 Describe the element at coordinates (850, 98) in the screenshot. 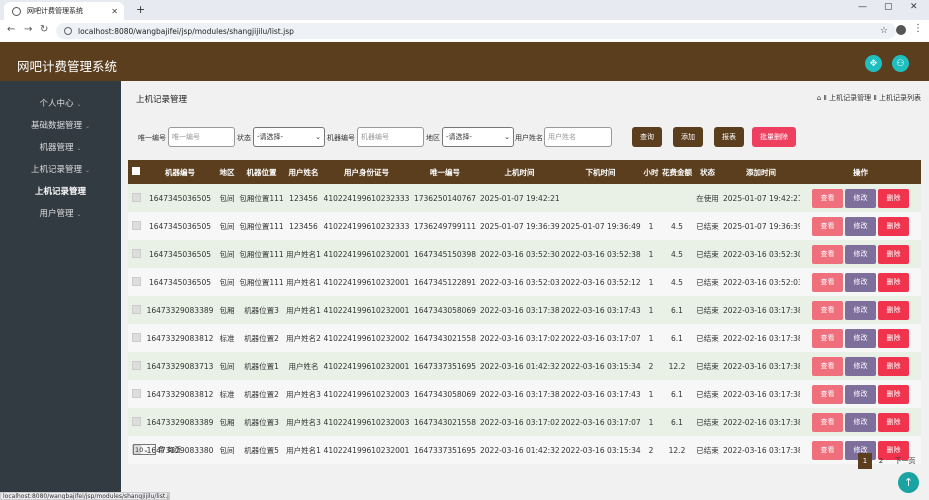

I see `breadcrumb-item: 上机记录管理` at that location.